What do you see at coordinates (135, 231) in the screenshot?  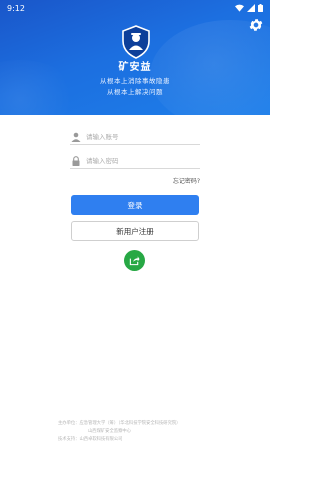 I see `register-button: 新用户注册` at bounding box center [135, 231].